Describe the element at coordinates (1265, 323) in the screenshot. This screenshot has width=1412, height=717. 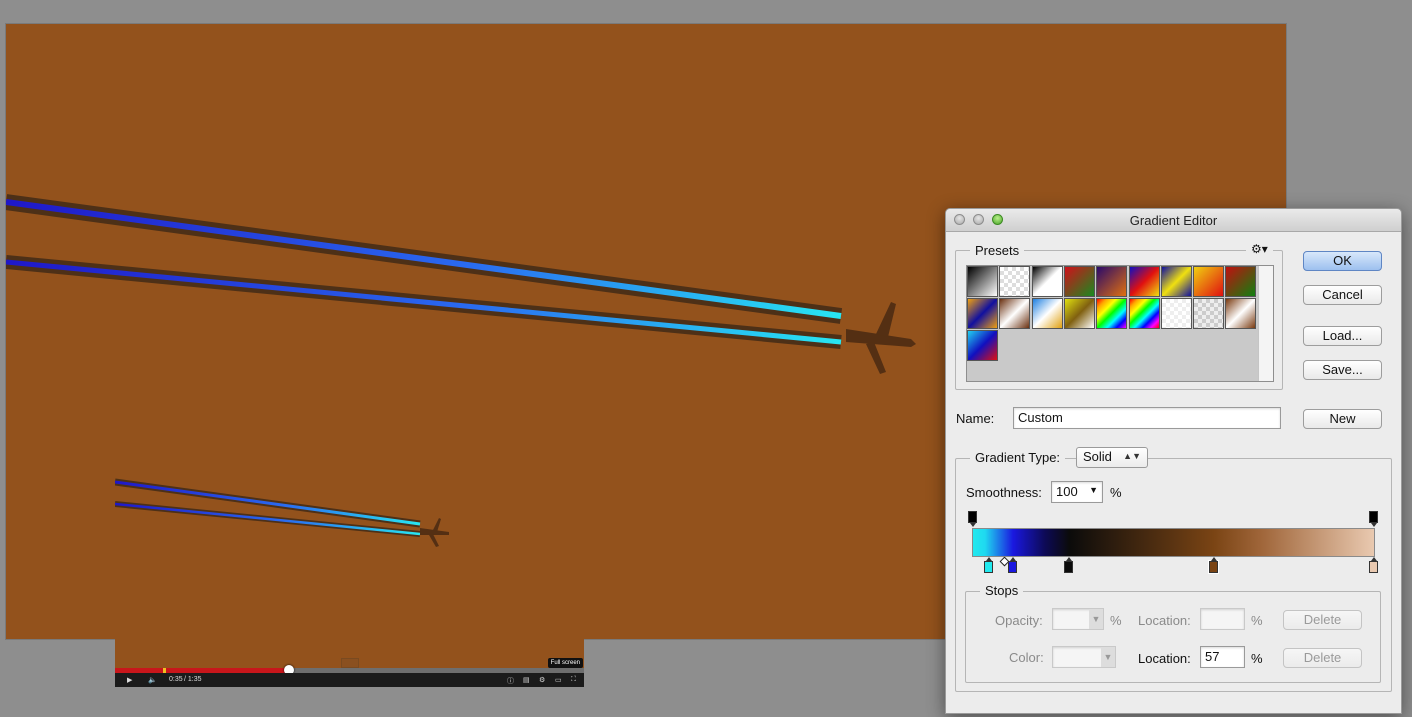
I see `presets-scrollbar` at that location.